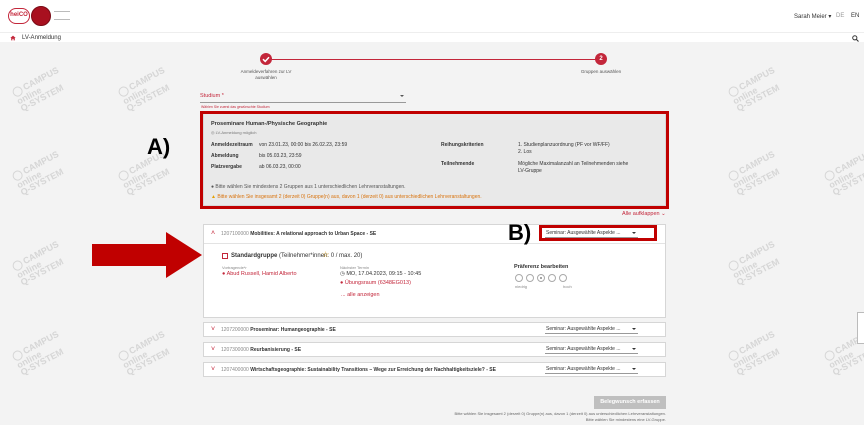 The height and width of the screenshot is (425, 864). What do you see at coordinates (567, 286) in the screenshot?
I see `preference-high-label: hoch` at bounding box center [567, 286].